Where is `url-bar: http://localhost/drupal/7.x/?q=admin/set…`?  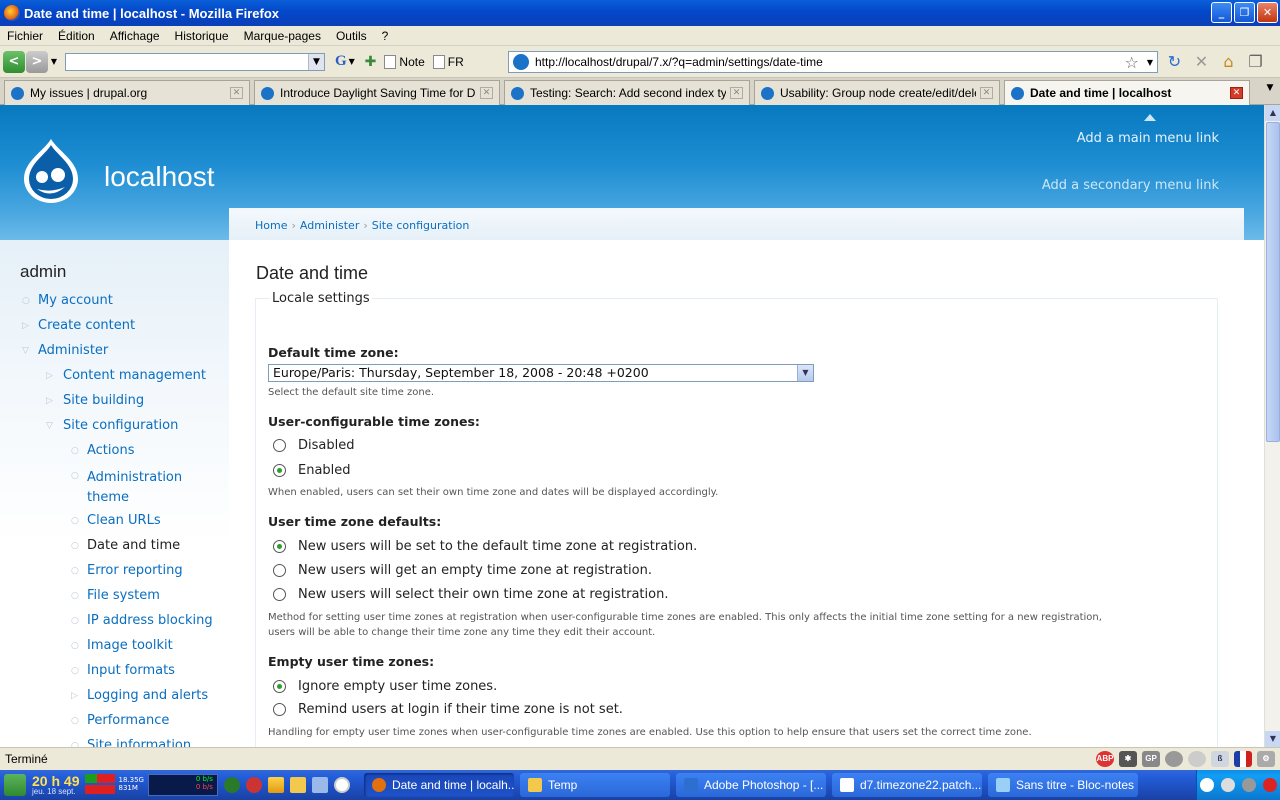 url-bar: http://localhost/drupal/7.x/?q=admin/set… is located at coordinates (833, 62).